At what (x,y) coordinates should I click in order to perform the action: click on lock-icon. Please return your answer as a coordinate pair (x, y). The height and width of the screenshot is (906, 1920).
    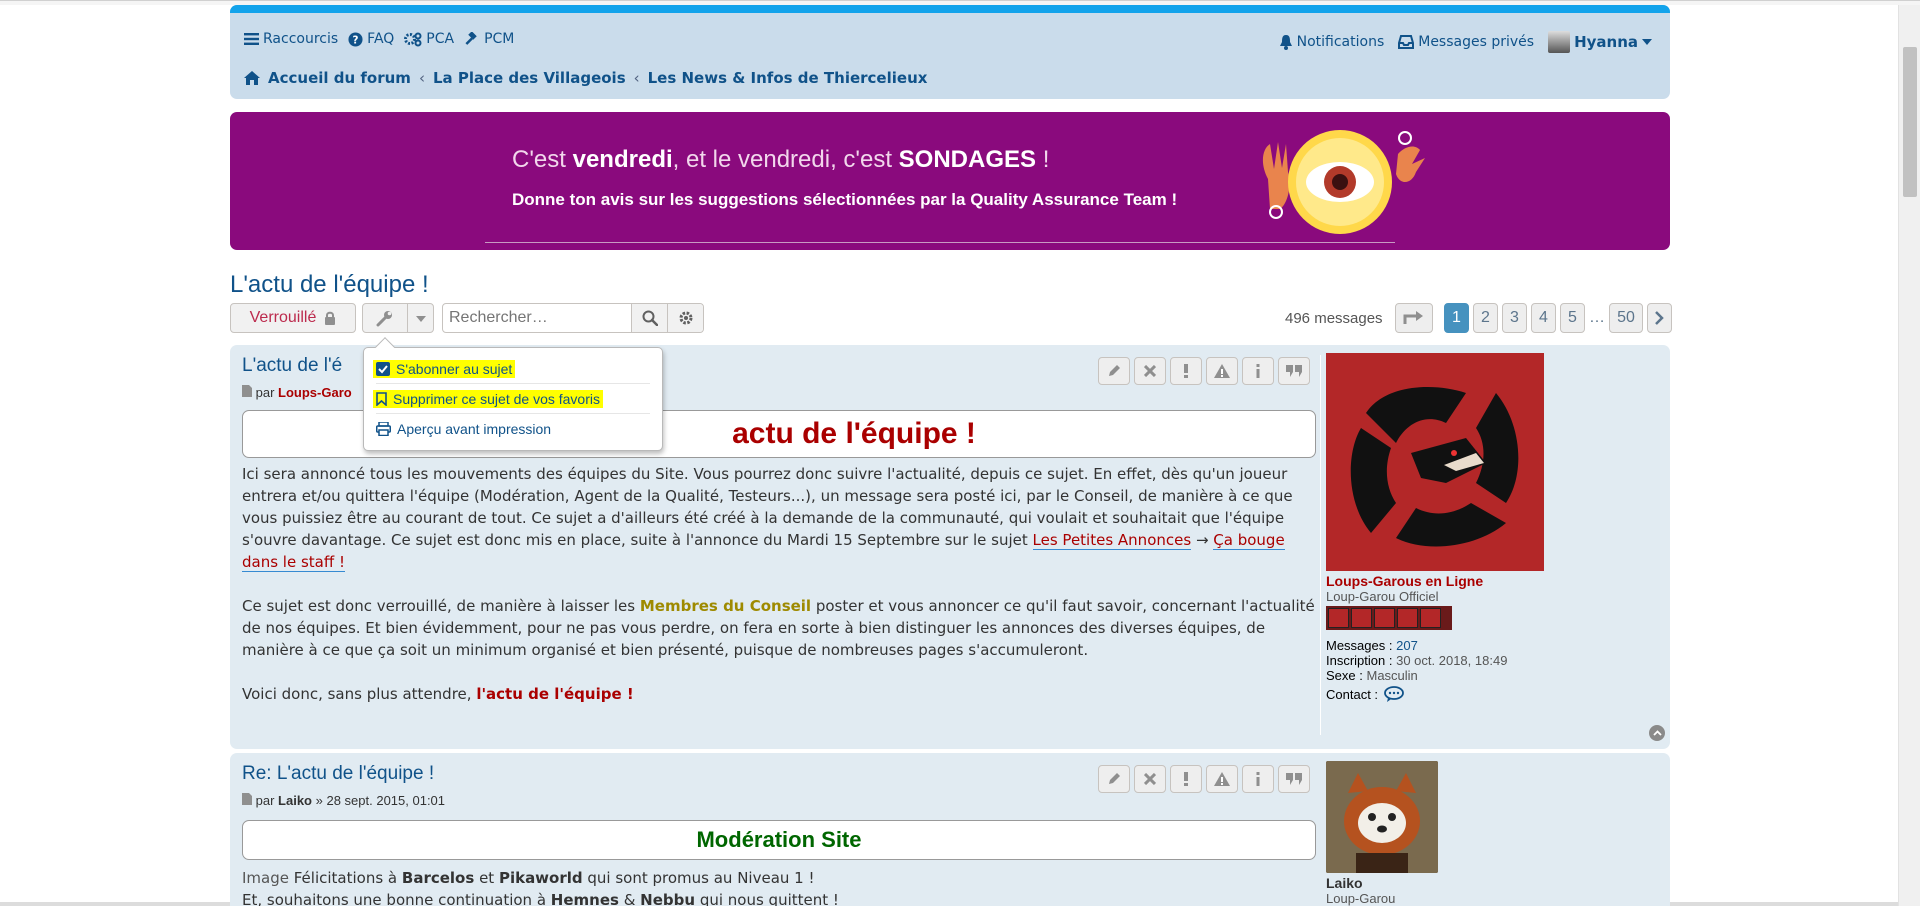
    Looking at the image, I should click on (330, 318).